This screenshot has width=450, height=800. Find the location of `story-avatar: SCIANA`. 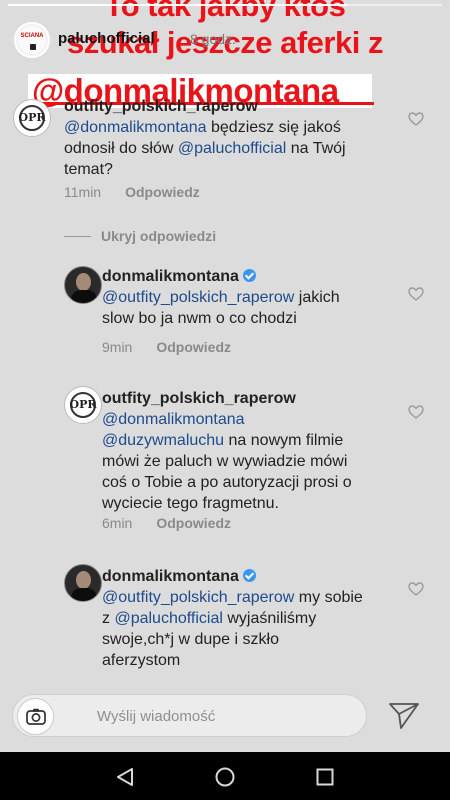

story-avatar: SCIANA is located at coordinates (32, 40).